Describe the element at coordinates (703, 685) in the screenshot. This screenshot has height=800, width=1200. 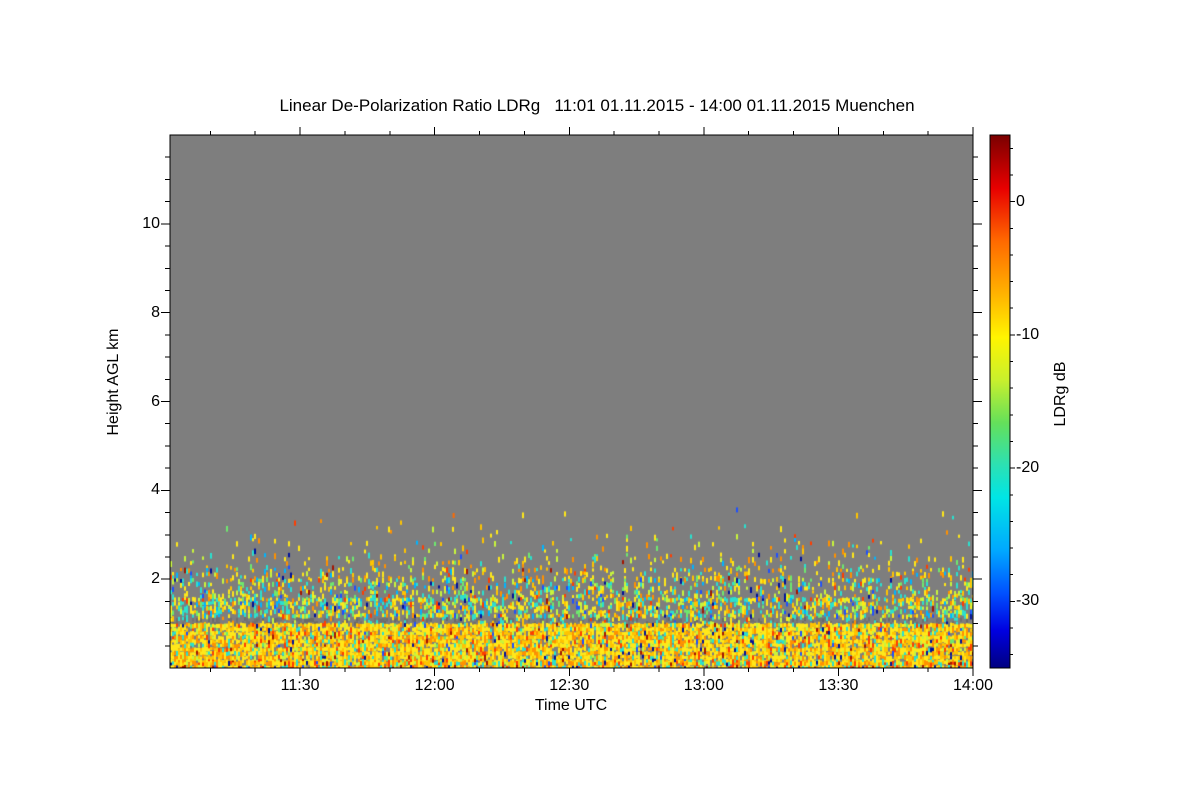
I see `x-tick-label: 13:00` at that location.